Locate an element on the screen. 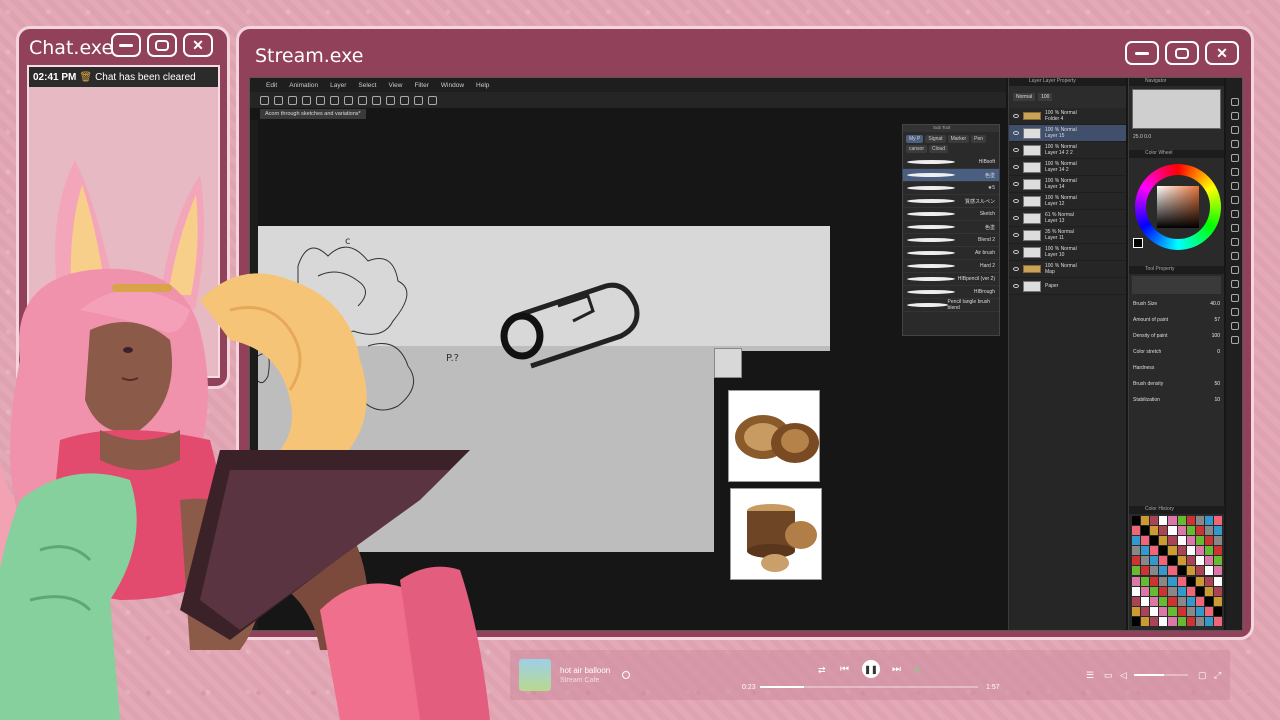 The image size is (1280, 720). open-file-icon is located at coordinates (278, 100).